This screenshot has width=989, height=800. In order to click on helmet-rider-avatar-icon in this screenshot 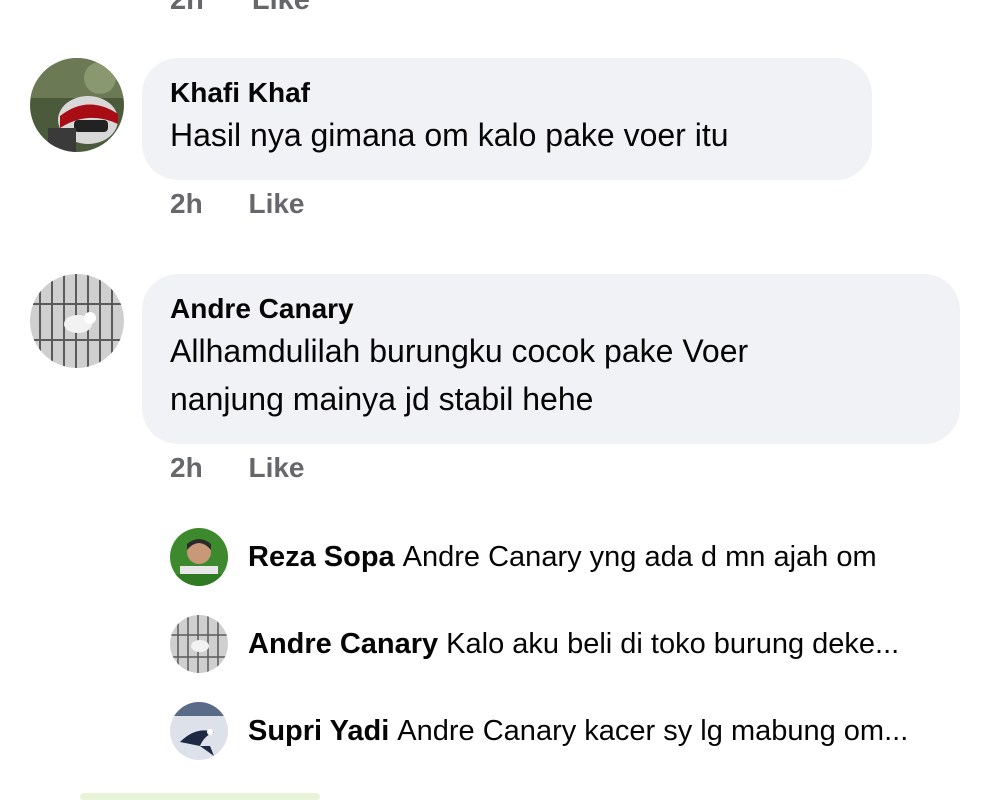, I will do `click(77, 105)`.